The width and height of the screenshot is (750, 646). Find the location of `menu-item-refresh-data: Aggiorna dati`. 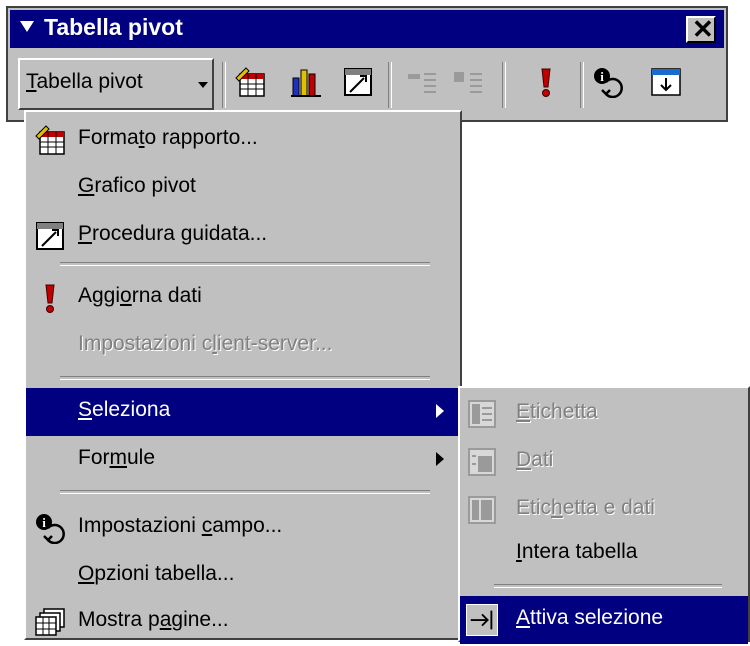

menu-item-refresh-data: Aggiorna dati is located at coordinates (243, 298).